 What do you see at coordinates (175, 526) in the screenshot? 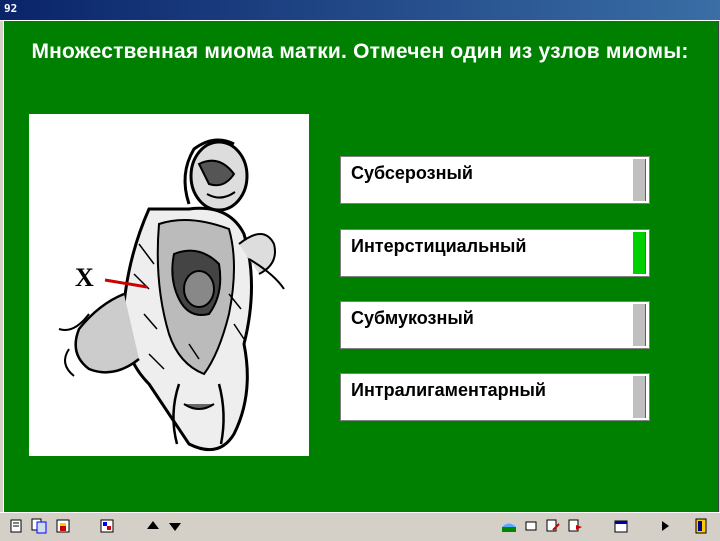
I see `arrow-down-icon` at bounding box center [175, 526].